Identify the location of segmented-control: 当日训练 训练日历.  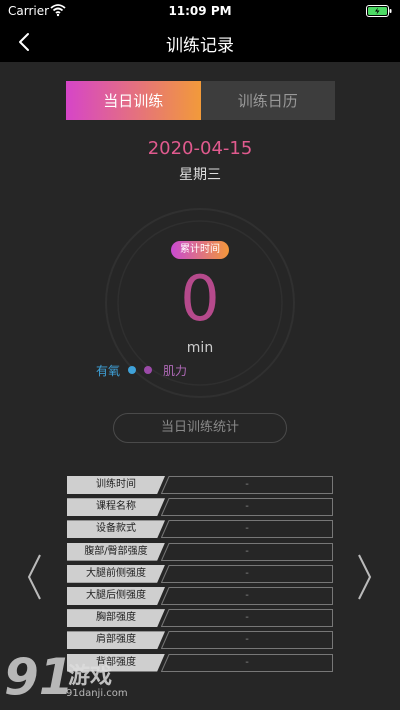
(200, 100).